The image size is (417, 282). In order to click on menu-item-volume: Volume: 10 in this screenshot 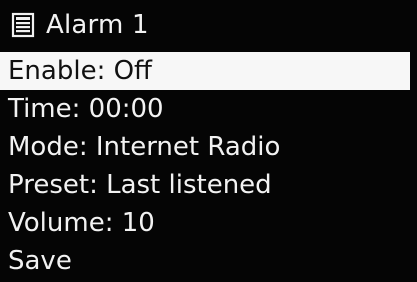, I will do `click(208, 223)`.